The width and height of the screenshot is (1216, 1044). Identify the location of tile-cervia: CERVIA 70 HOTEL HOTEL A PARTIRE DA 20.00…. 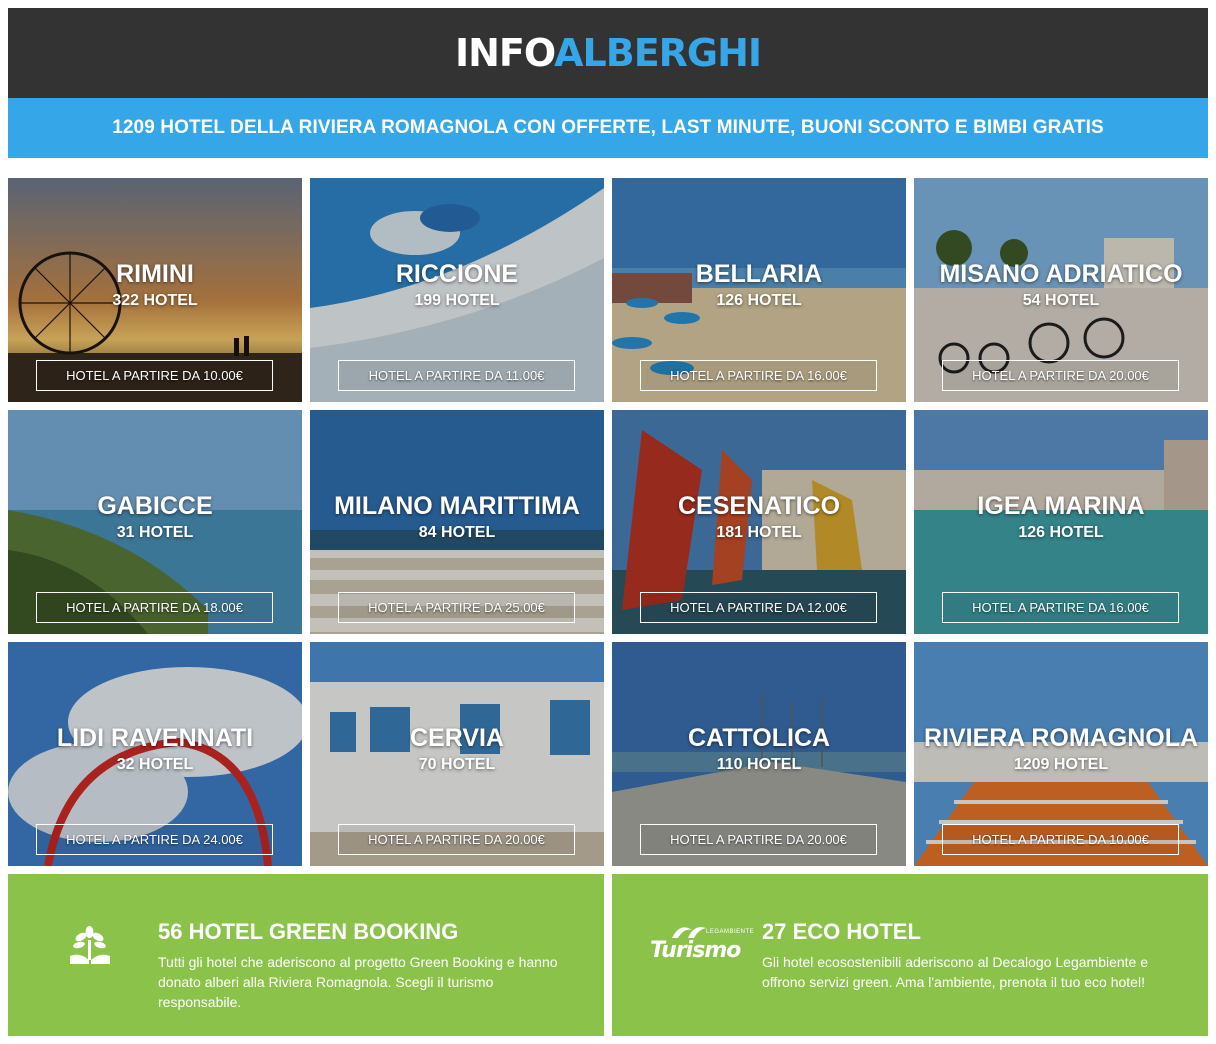
(457, 754).